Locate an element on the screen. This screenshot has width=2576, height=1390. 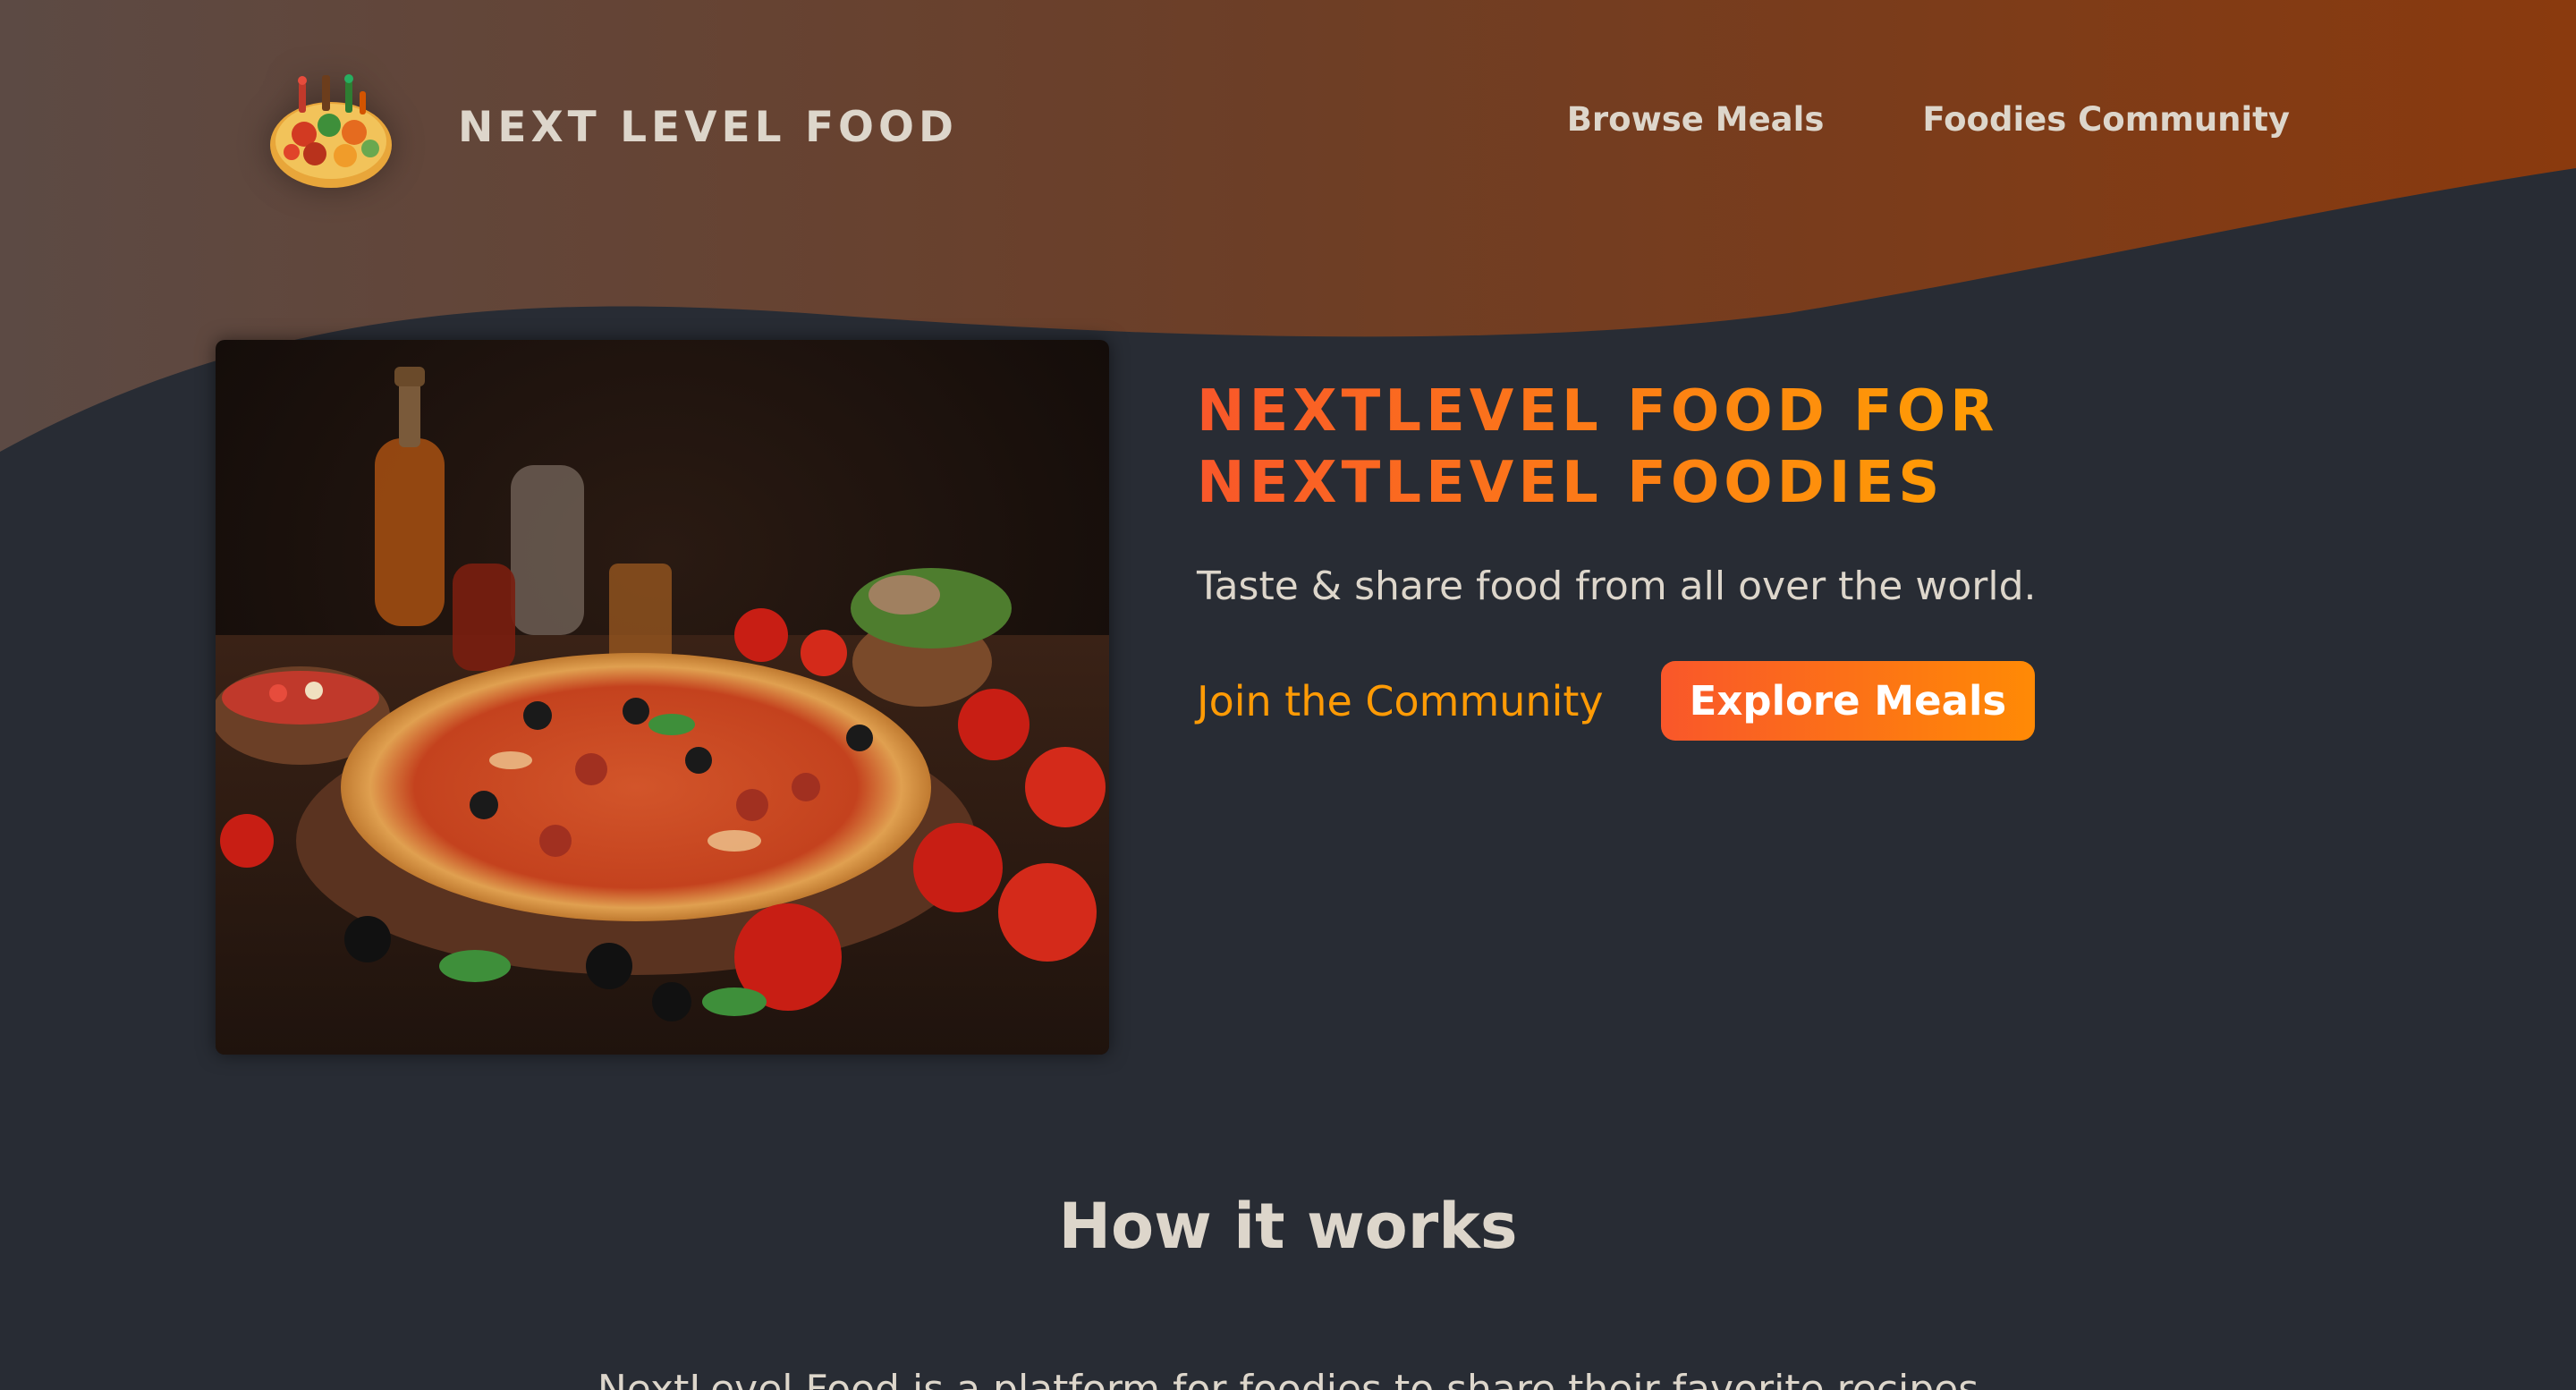
home-logo-link: NEXT LEVEL FOOD is located at coordinates (608, 127).